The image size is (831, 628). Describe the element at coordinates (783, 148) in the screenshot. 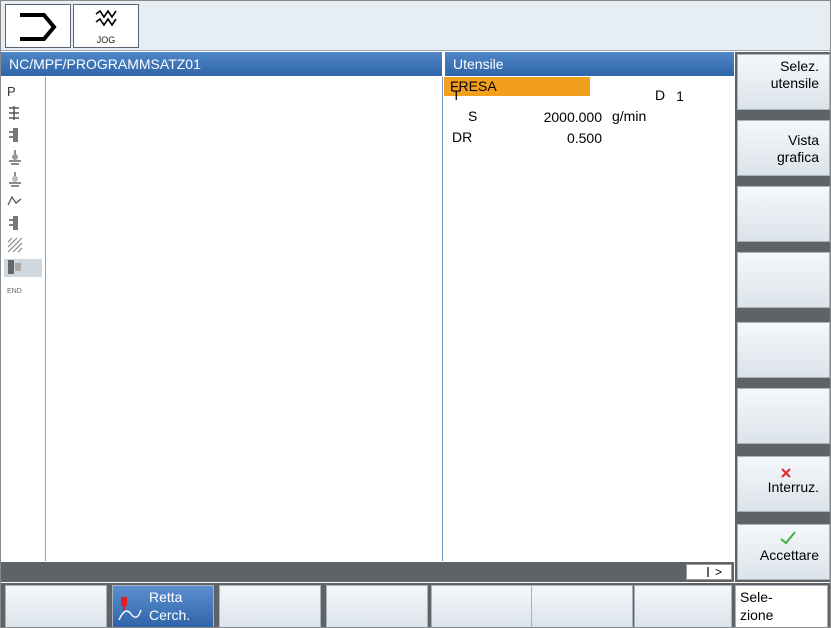

I see `vsk-graphic-view: Vista grafica` at that location.